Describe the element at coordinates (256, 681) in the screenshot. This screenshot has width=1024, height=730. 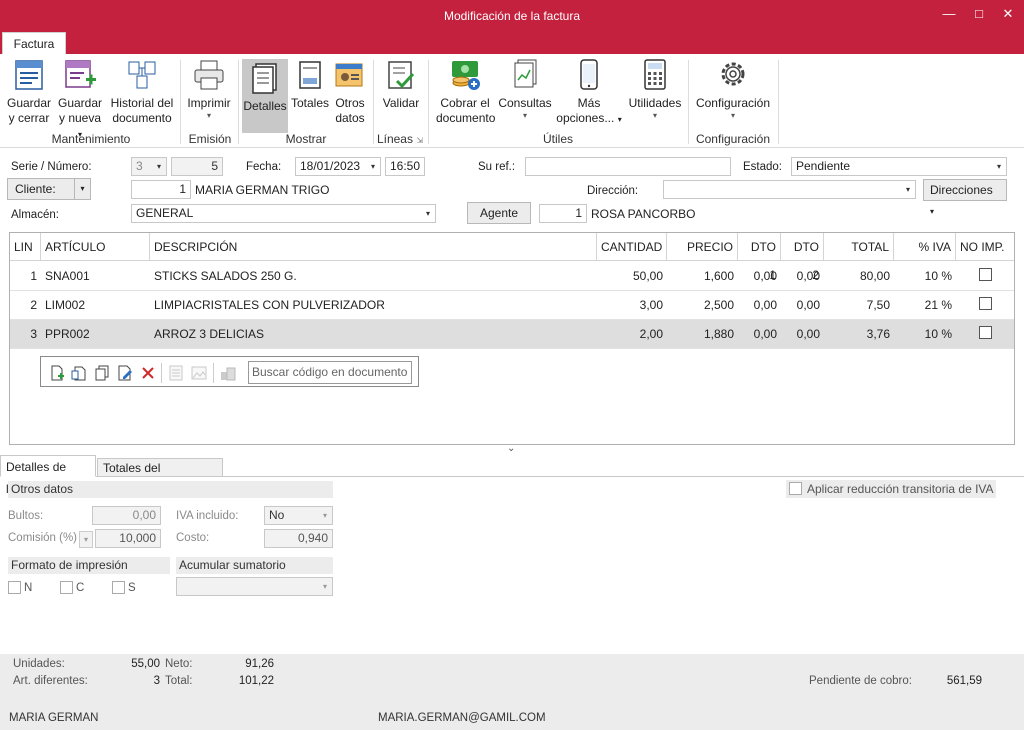
I see `total-value: 101,22` at that location.